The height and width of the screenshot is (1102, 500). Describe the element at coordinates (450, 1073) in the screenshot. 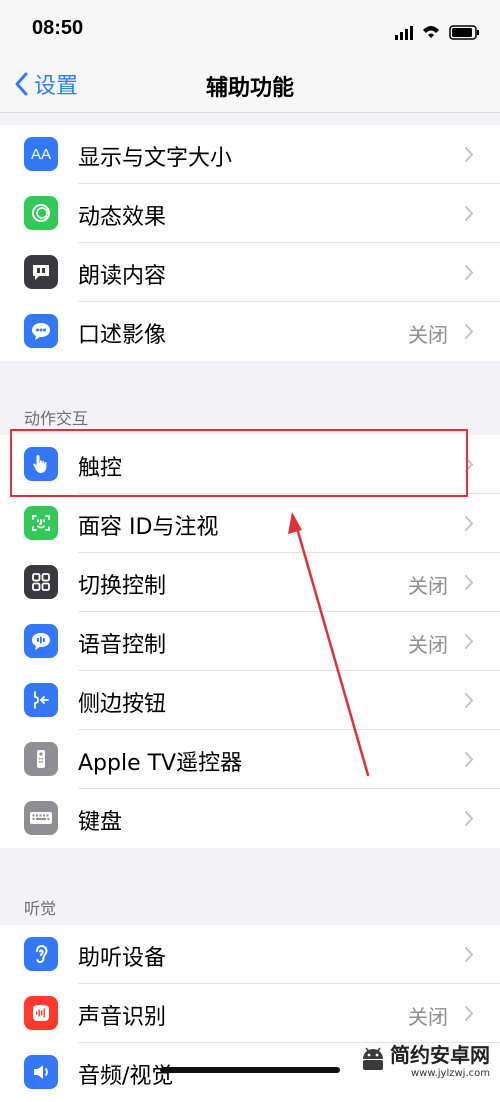

I see `watermark-url: www.jylzwj.com` at that location.